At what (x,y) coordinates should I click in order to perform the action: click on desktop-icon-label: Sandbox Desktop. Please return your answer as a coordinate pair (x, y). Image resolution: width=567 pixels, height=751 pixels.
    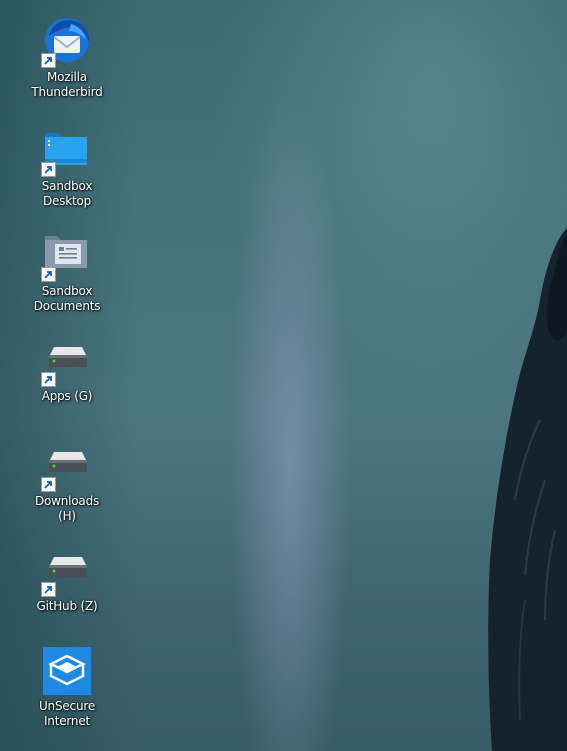
    Looking at the image, I should click on (67, 193).